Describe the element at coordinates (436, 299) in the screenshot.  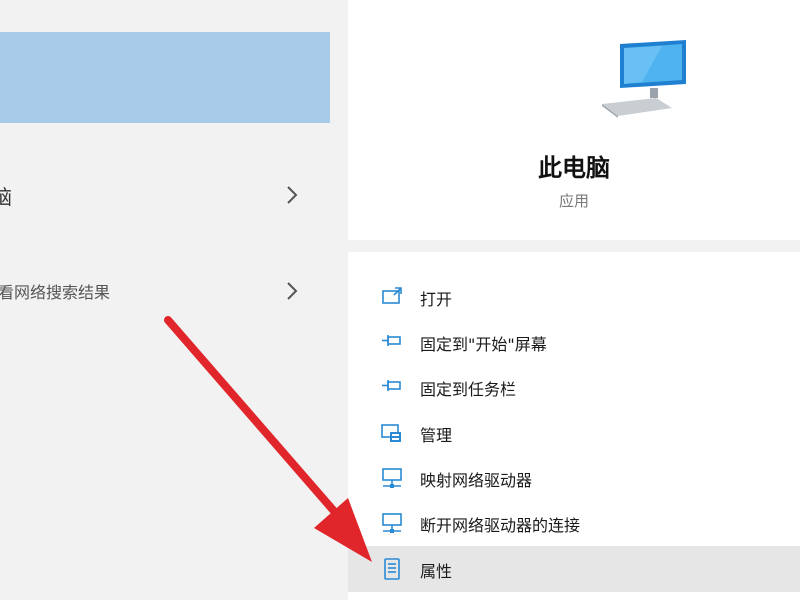
I see `action-label: 打开` at that location.